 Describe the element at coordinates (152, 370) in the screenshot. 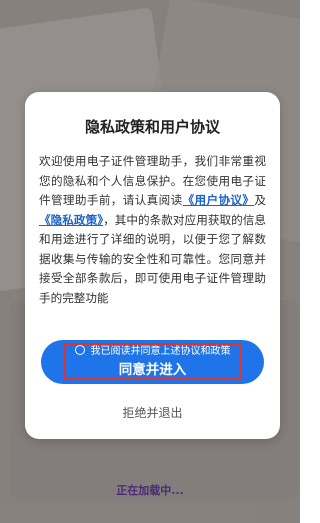

I see `agree-button-label: 同意并进入` at that location.